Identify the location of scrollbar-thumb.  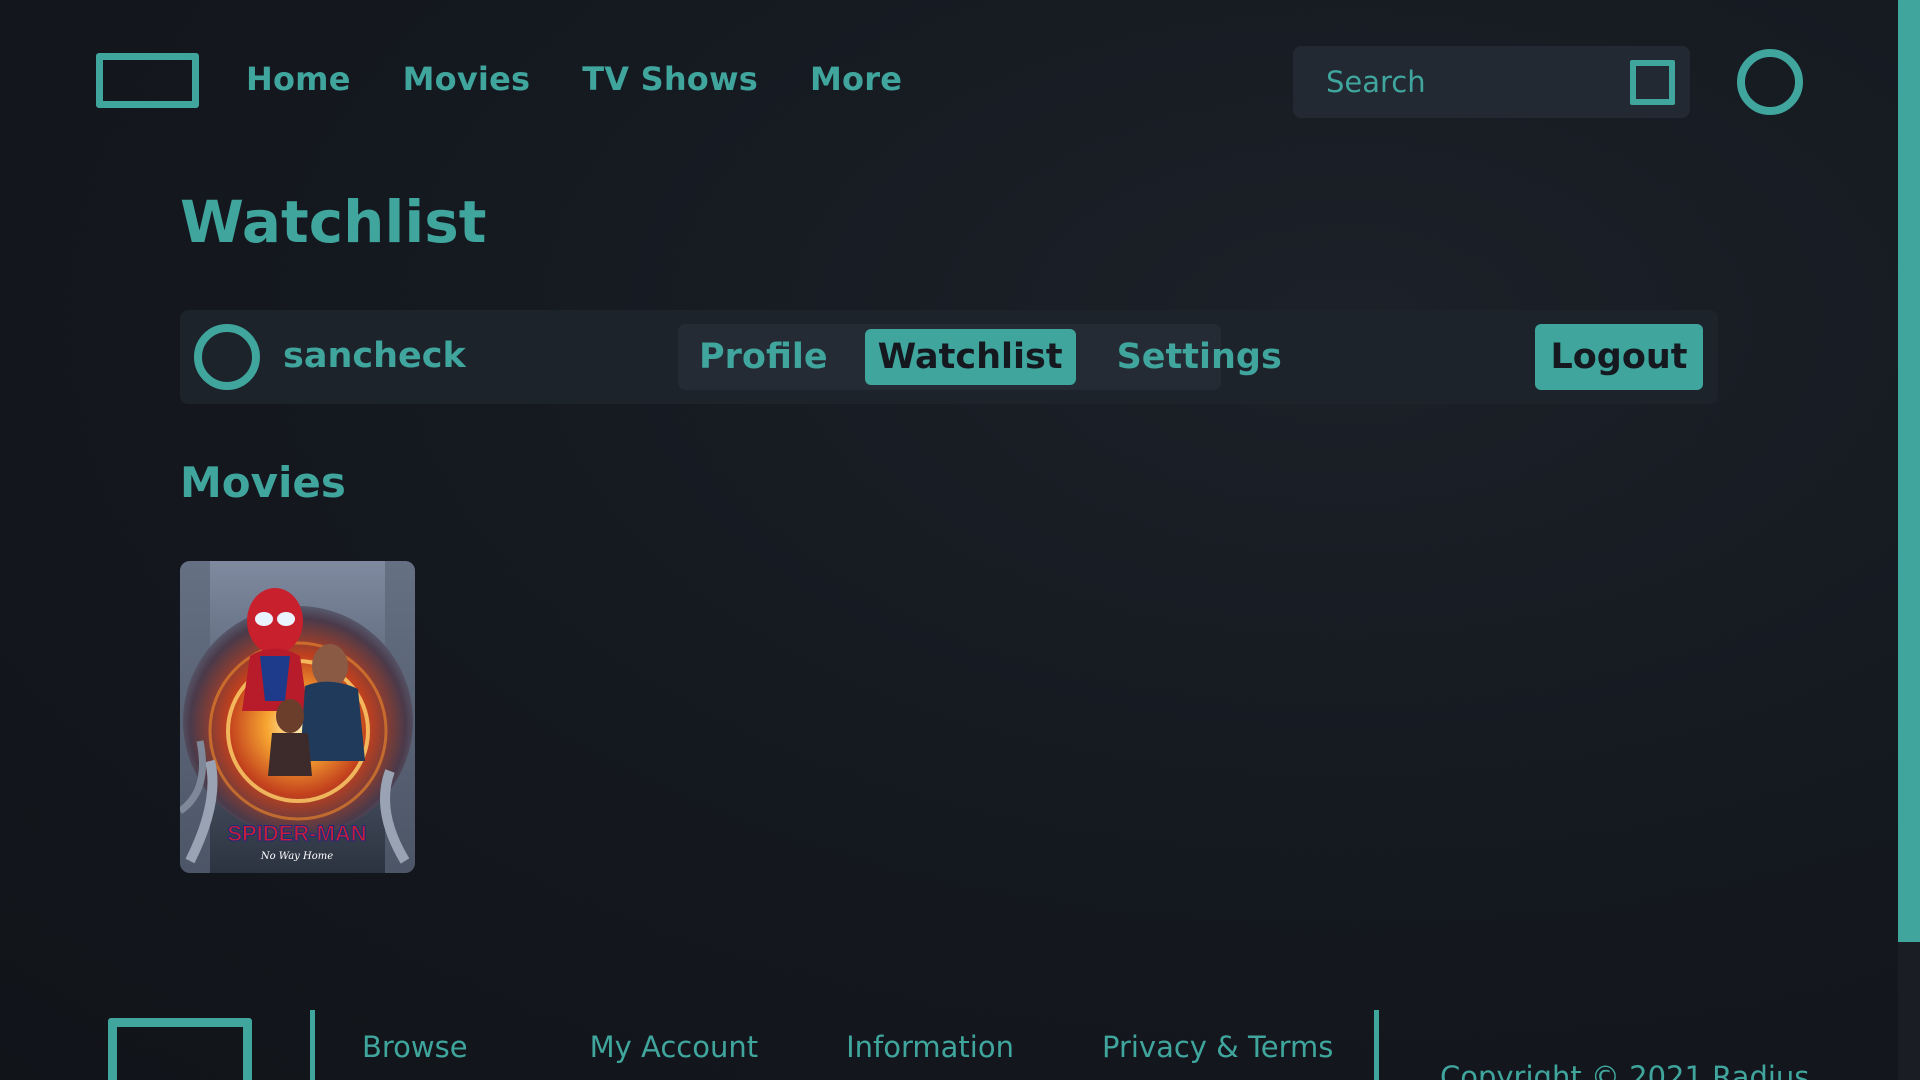
(1909, 471).